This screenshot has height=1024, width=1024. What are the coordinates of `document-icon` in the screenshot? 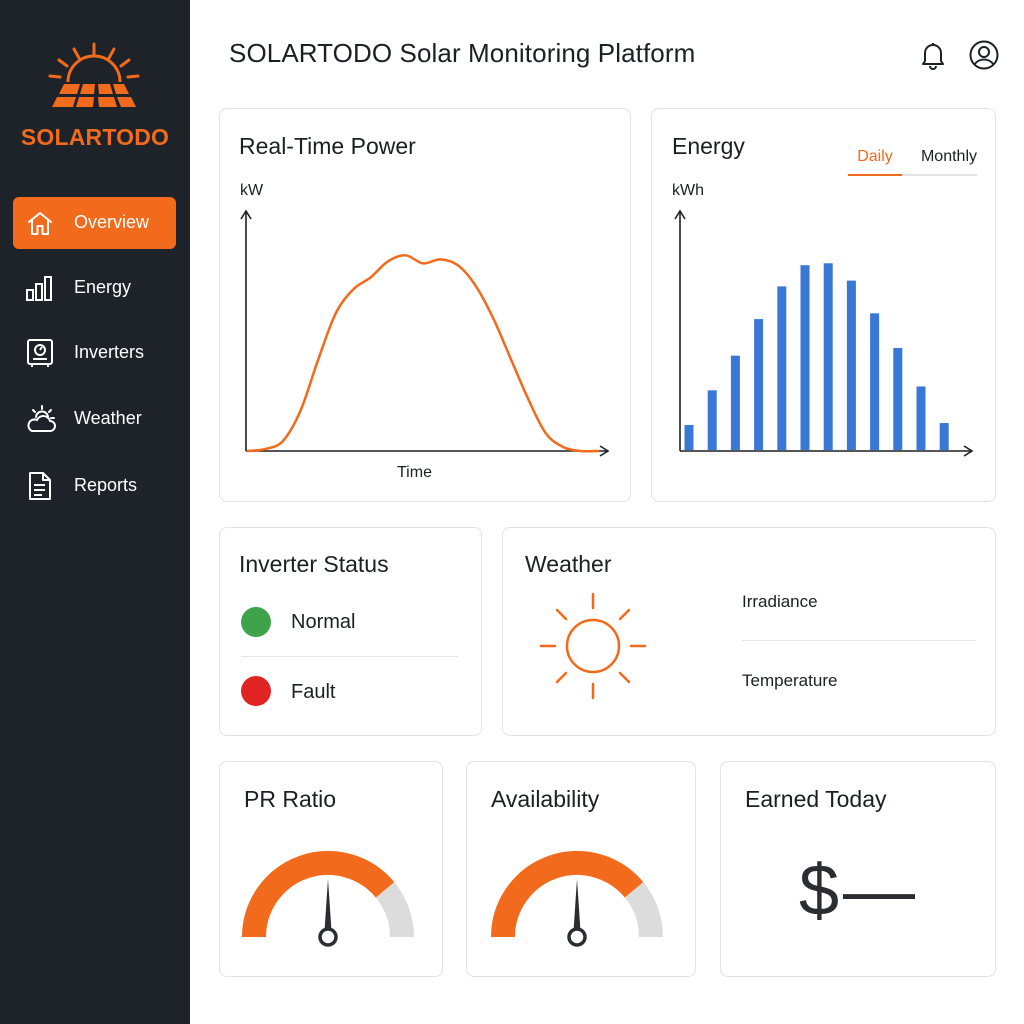 It's located at (40, 486).